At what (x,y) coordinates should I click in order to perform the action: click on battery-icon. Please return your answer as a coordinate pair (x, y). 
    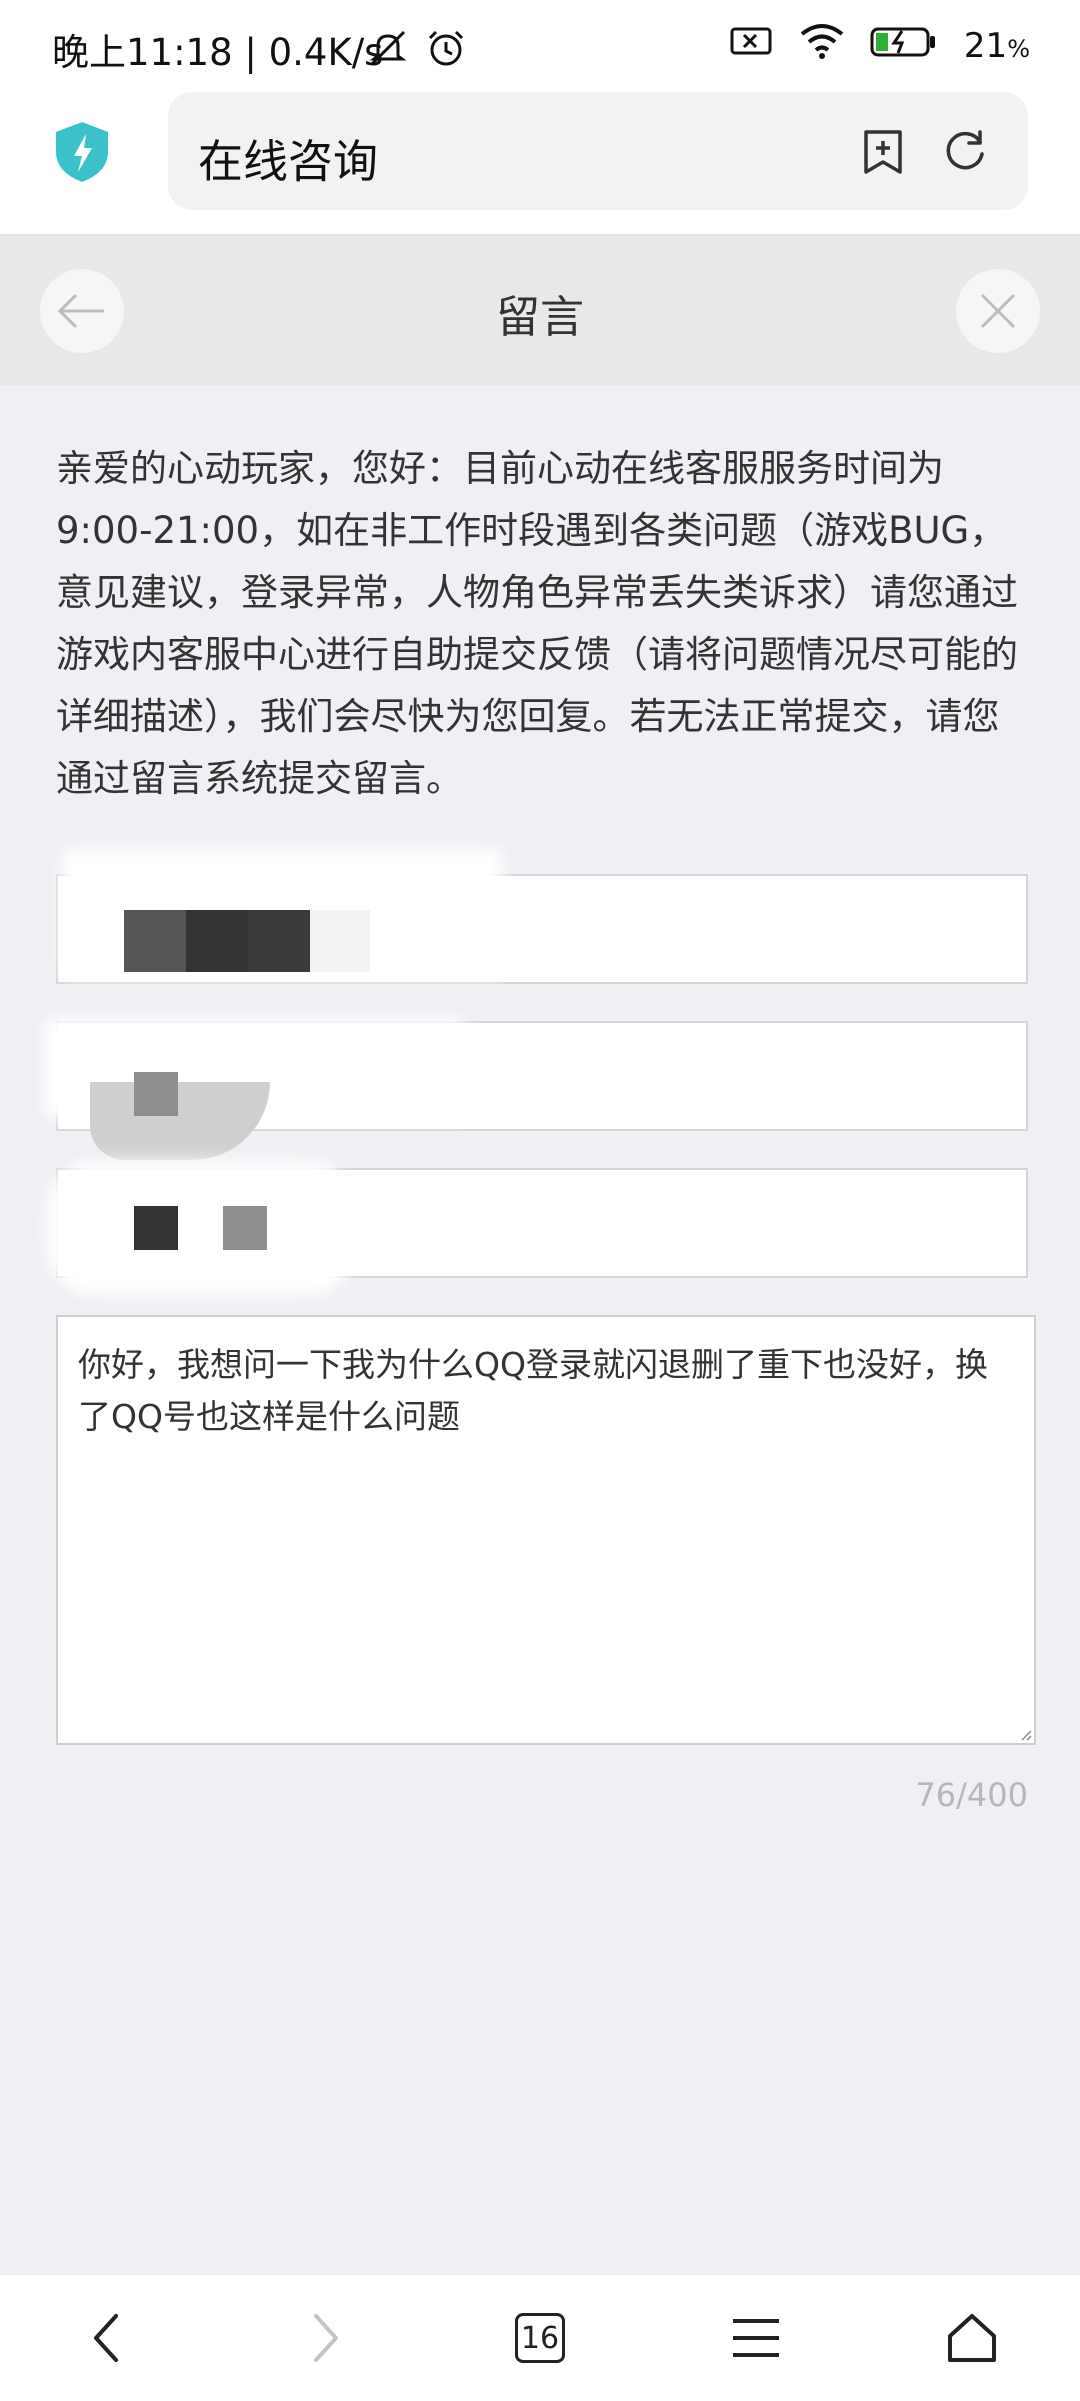
    Looking at the image, I should click on (905, 45).